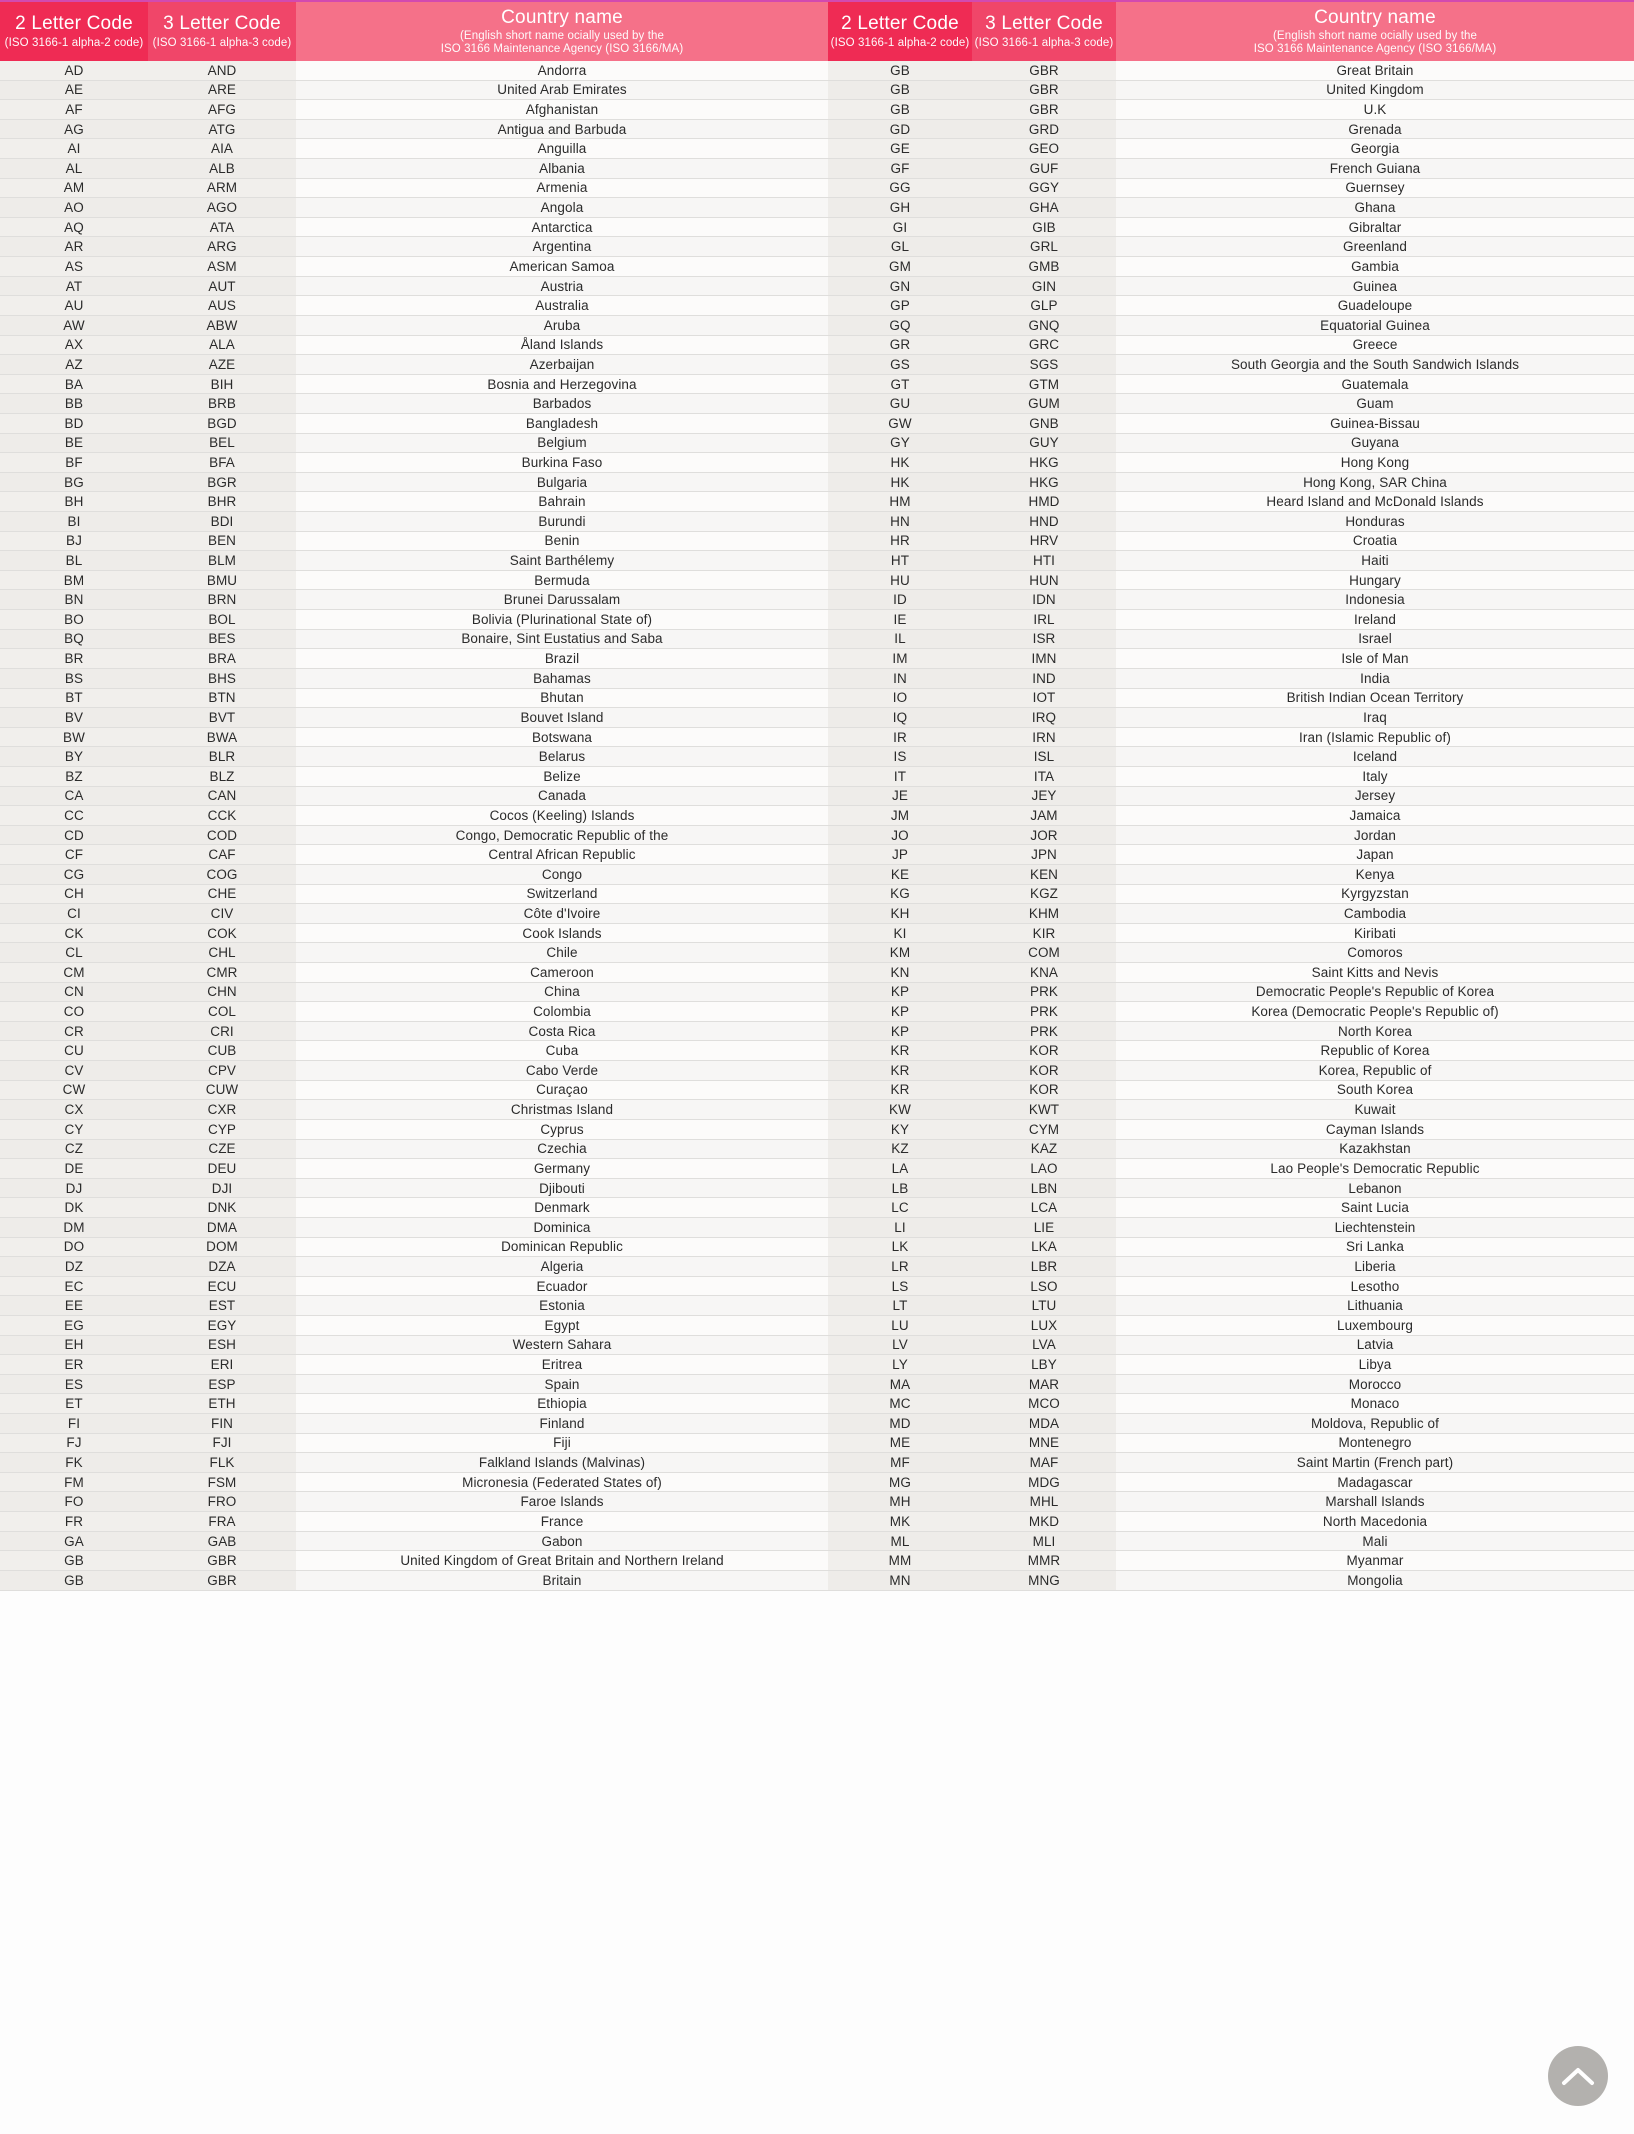  What do you see at coordinates (1044, 796) in the screenshot?
I see `cell-3letter-code: JEY` at bounding box center [1044, 796].